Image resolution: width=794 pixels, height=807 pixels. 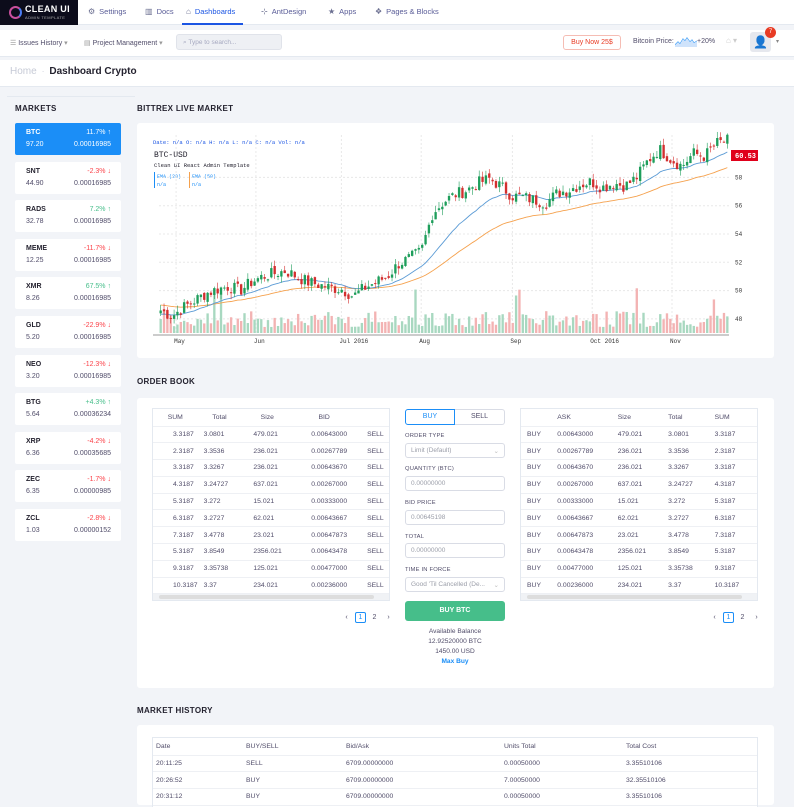 I want to click on table-row: 10.3187 3.37 234.021 0.00236000 SELL, so click(x=271, y=586).